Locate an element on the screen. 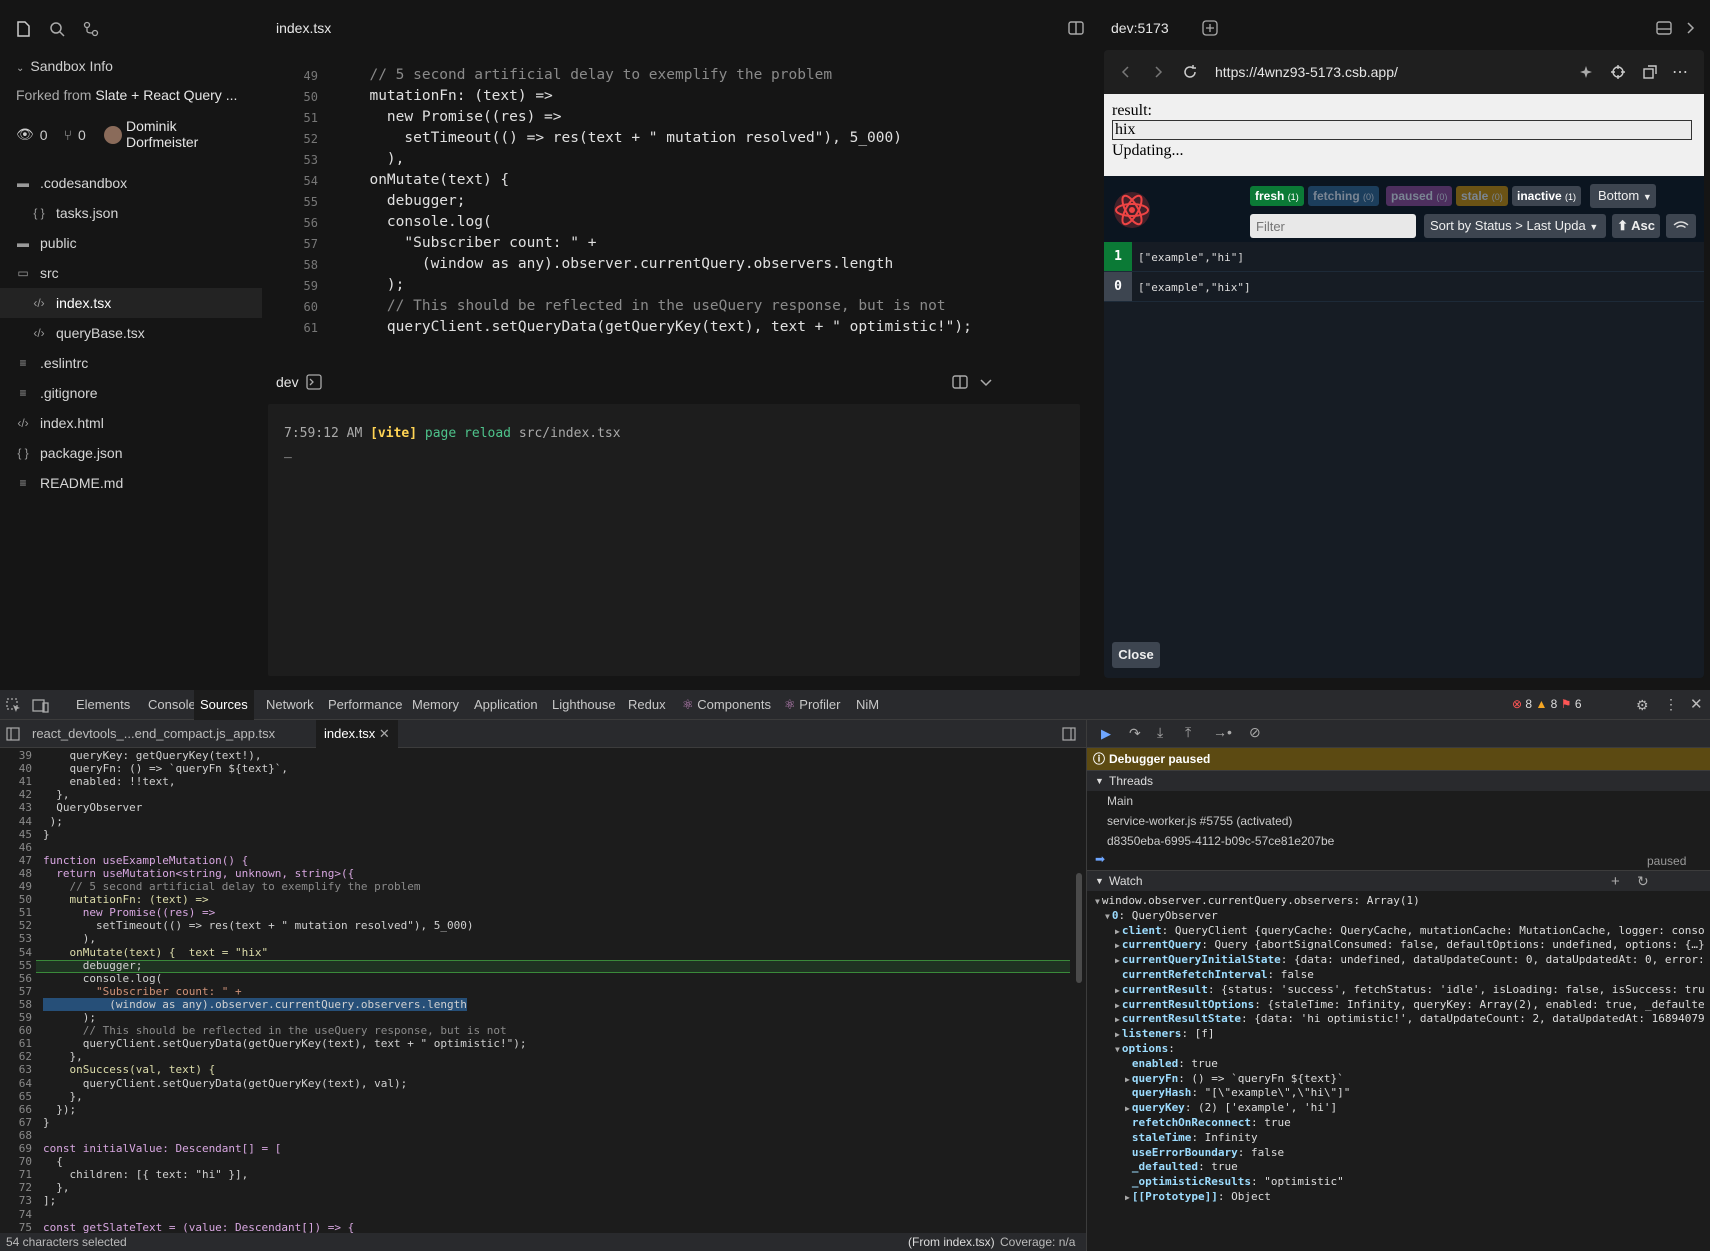 This screenshot has width=1710, height=1251. step-into-icon: ⤓ is located at coordinates (1160, 732).